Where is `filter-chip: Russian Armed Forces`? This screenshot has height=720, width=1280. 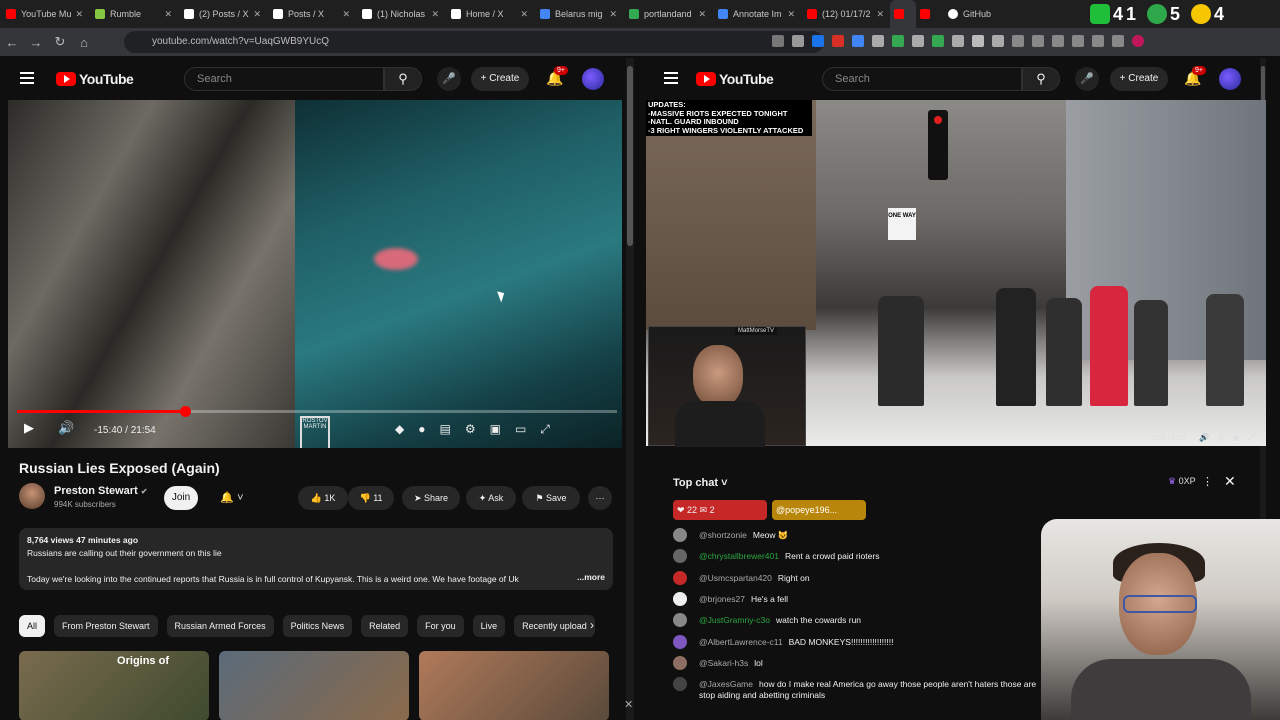 filter-chip: Russian Armed Forces is located at coordinates (220, 626).